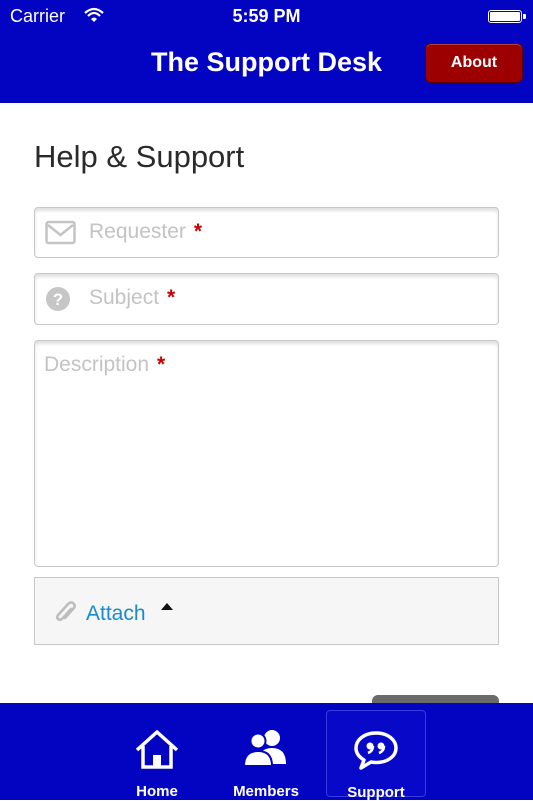 The width and height of the screenshot is (533, 801). Describe the element at coordinates (124, 297) in the screenshot. I see `subject-placeholder: Subject` at that location.